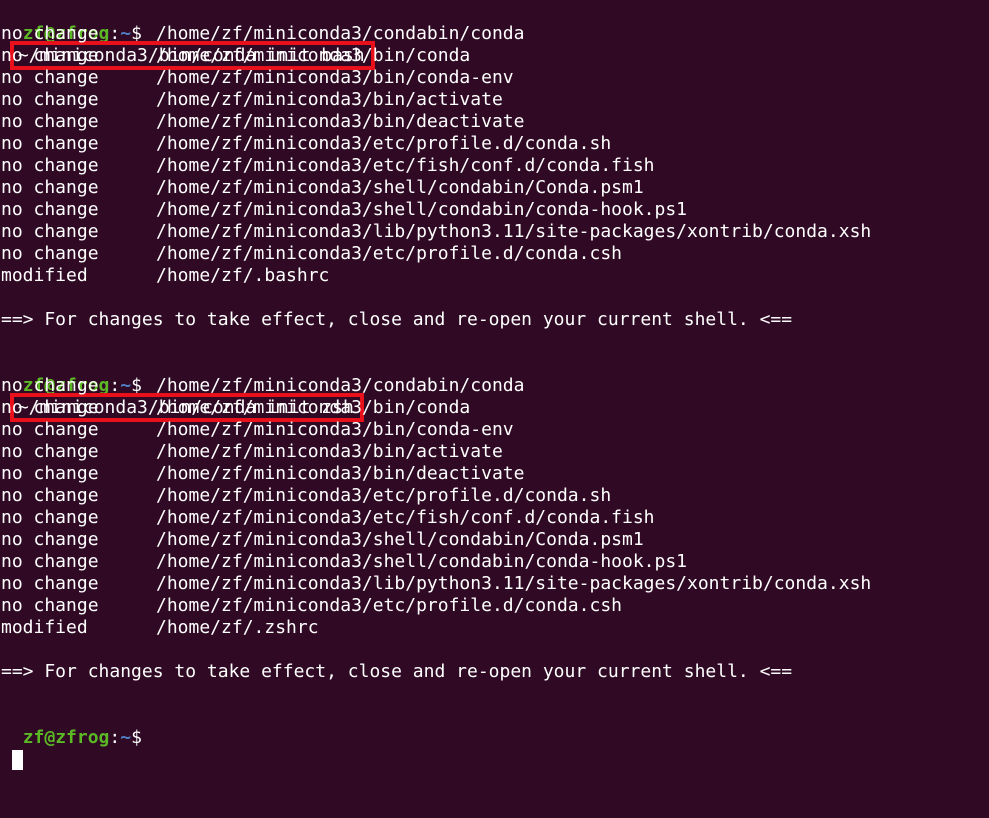  What do you see at coordinates (66, 737) in the screenshot?
I see `prompt-user-host: zf@zfrog` at bounding box center [66, 737].